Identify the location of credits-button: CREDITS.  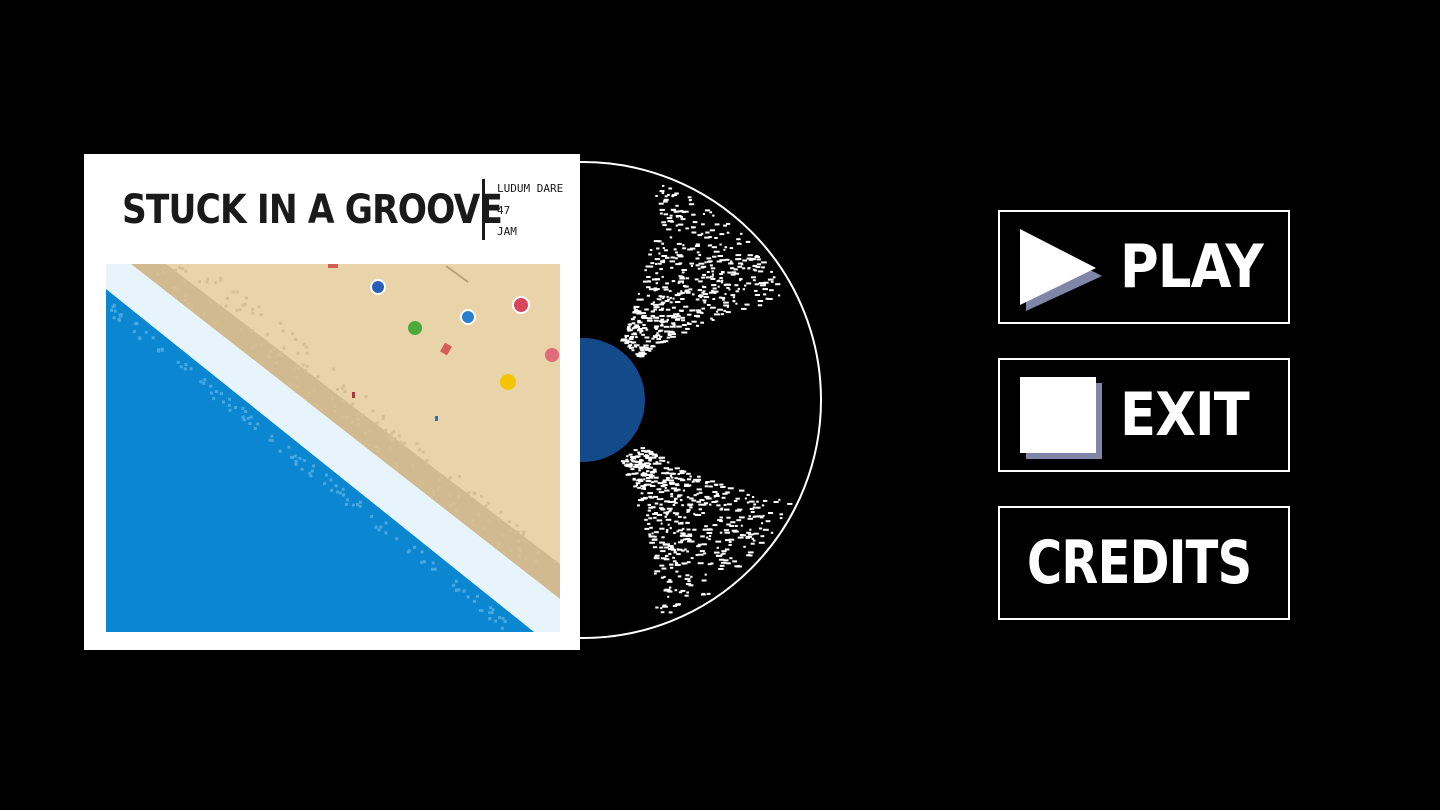
(1144, 563).